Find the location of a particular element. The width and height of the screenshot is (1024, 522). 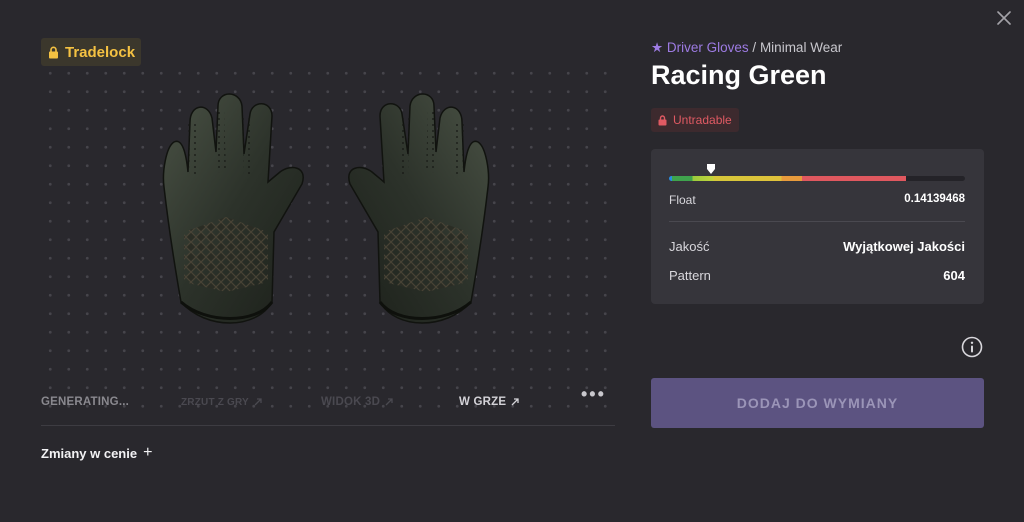

quality-label: Jakość is located at coordinates (689, 246).